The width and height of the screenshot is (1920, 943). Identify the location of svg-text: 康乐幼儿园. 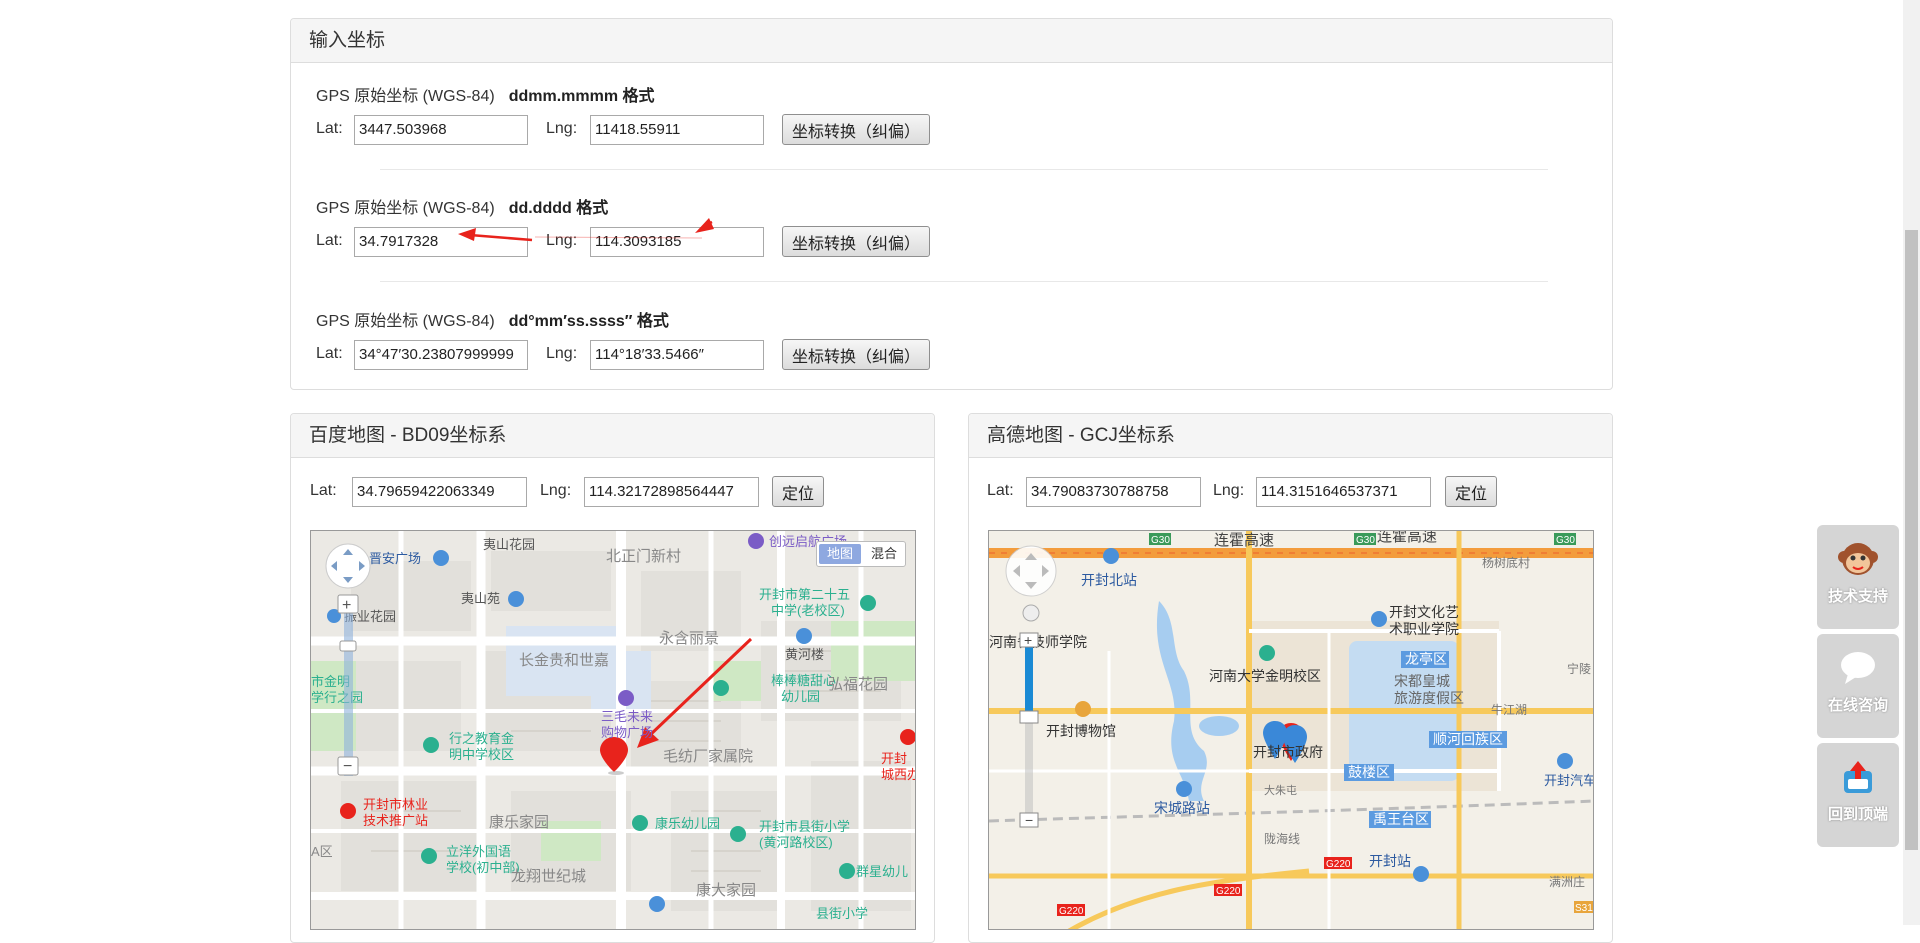
(687, 823).